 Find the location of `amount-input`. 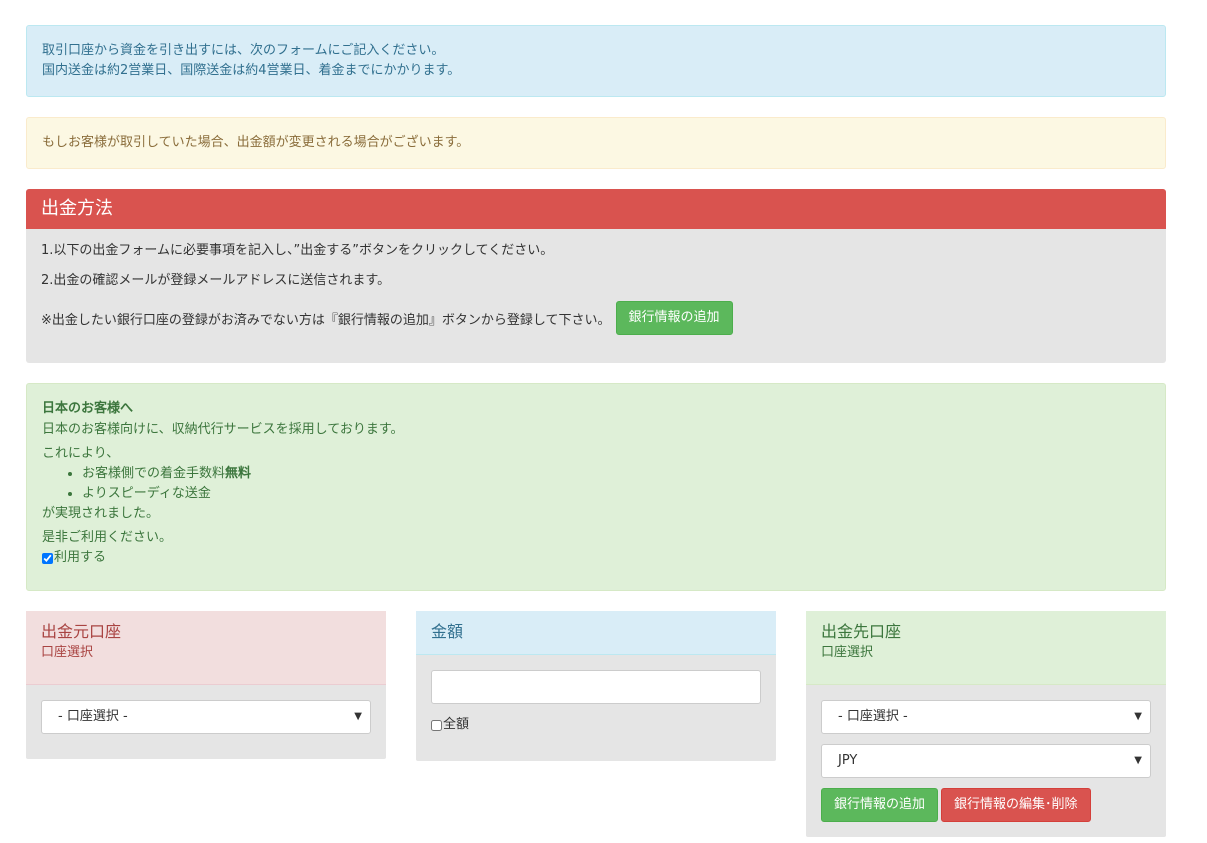

amount-input is located at coordinates (596, 687).